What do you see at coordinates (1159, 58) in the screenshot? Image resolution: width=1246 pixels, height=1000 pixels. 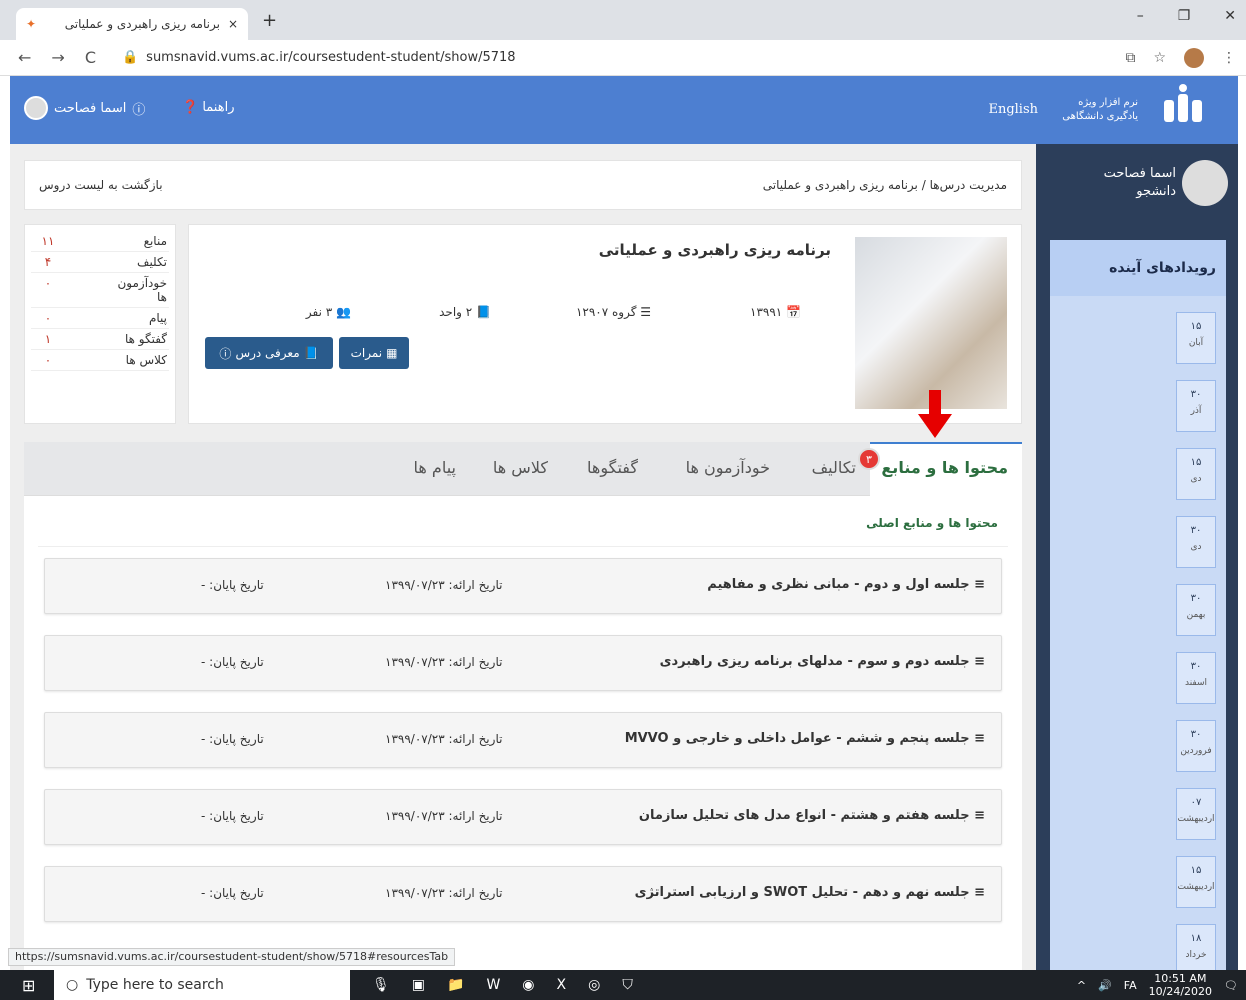 I see `bookmark-star-icon: ☆` at bounding box center [1159, 58].